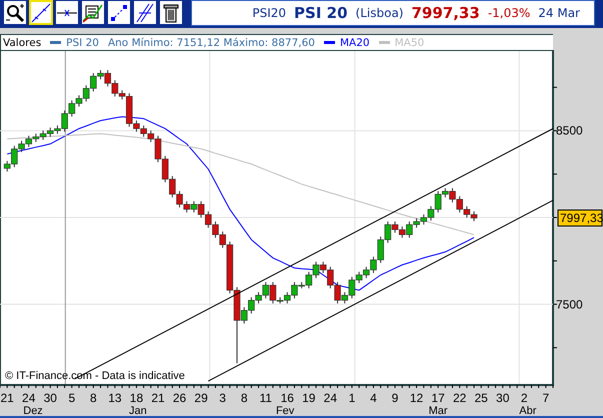 This screenshot has height=418, width=603. I want to click on x-axis-label: 3, so click(222, 398).